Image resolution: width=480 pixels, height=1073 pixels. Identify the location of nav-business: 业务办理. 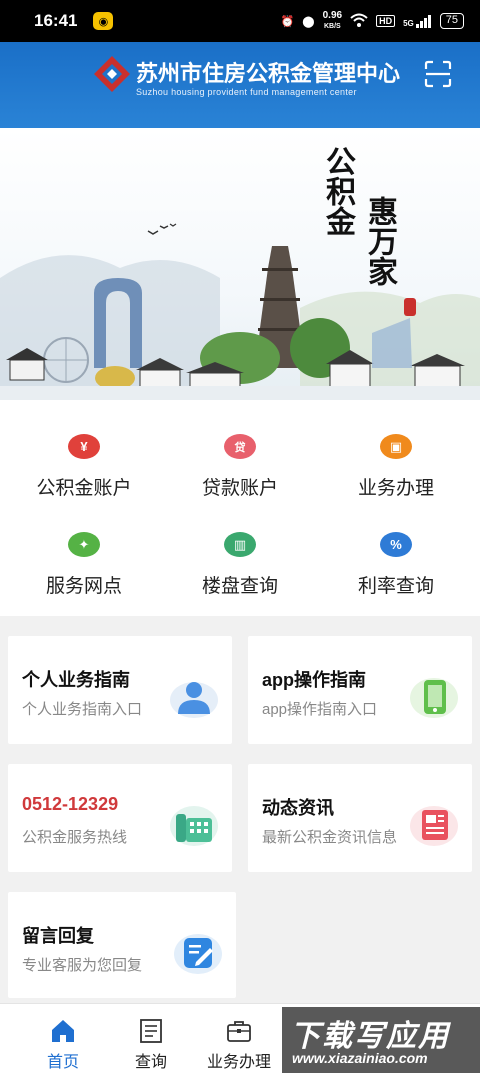
(239, 1038).